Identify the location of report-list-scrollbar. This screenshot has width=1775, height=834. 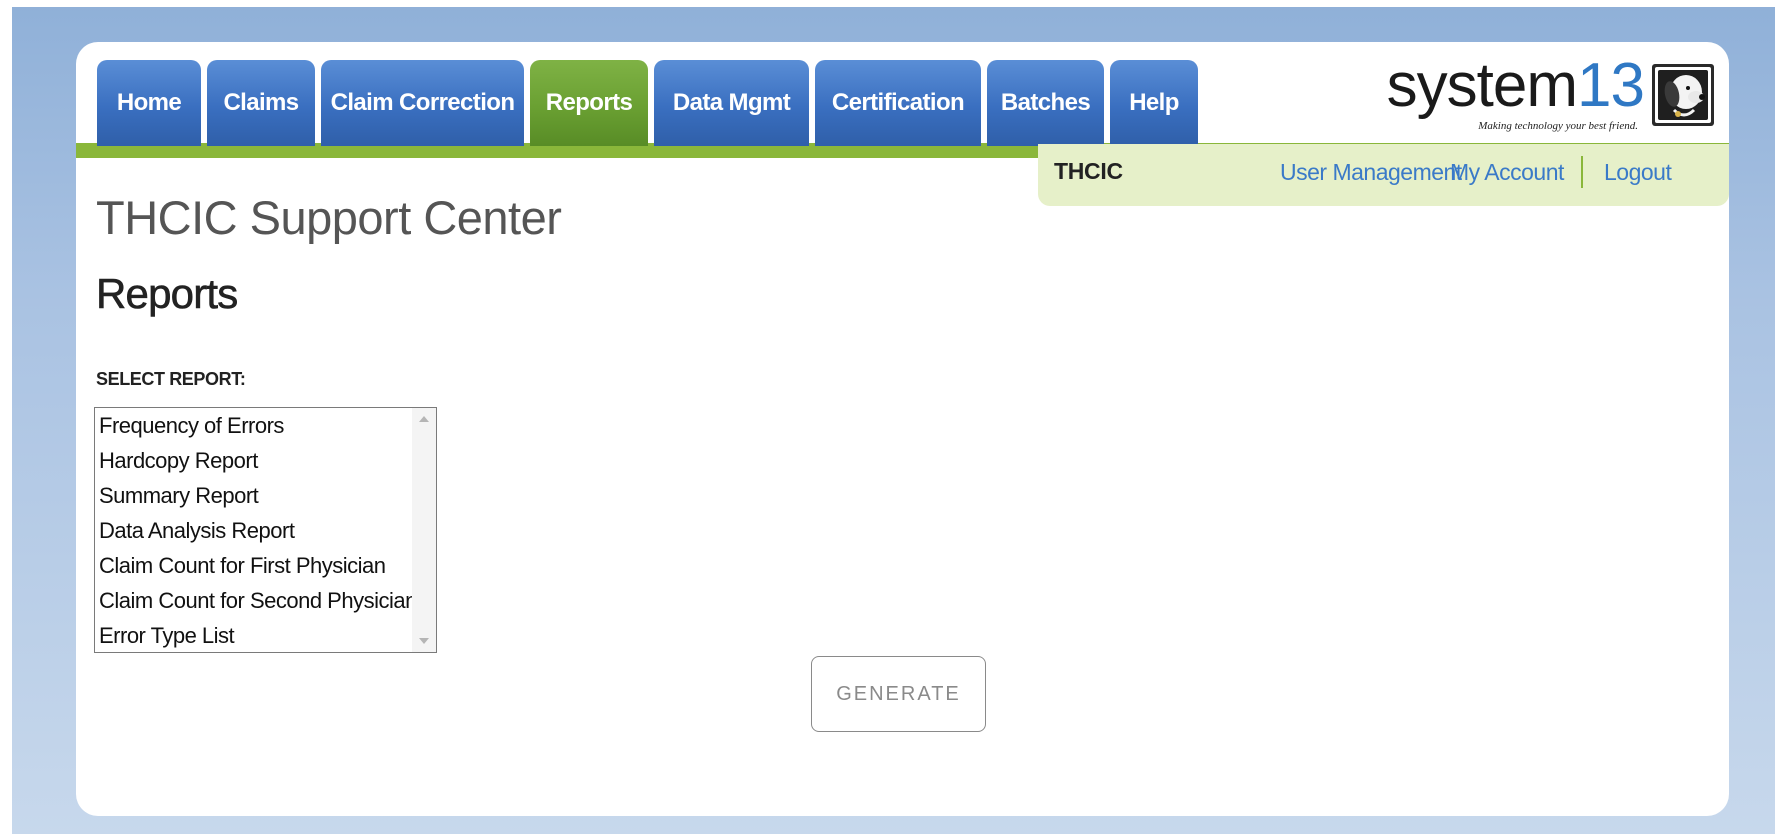
(424, 530).